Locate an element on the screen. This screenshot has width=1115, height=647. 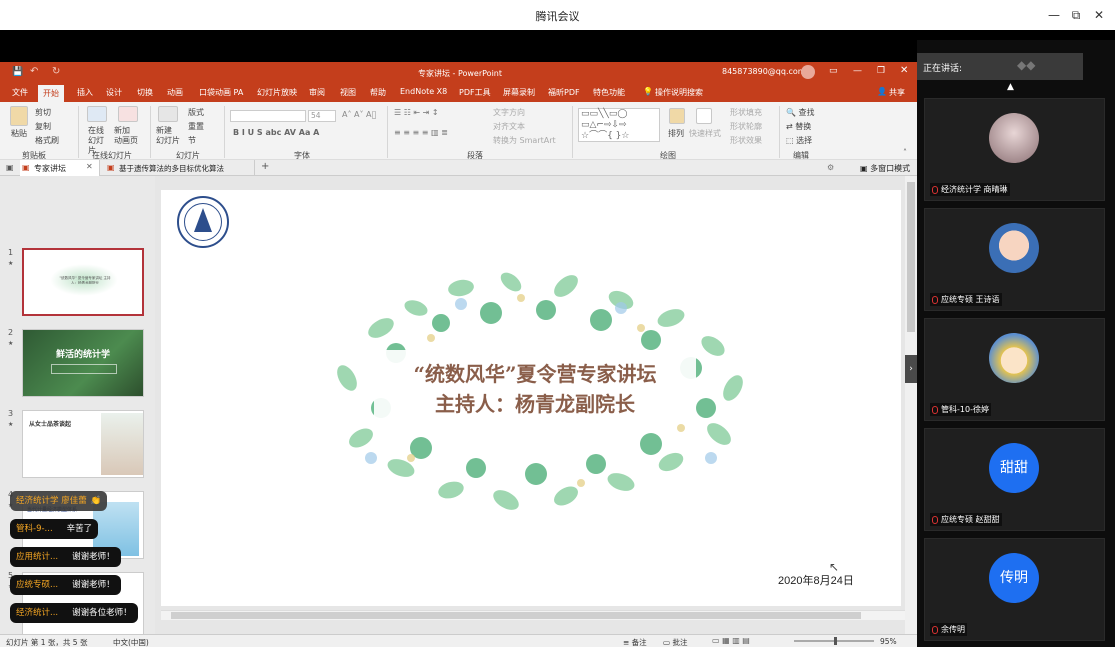
speaker-wave-icon: ◆◆ is located at coordinates (1026, 65).